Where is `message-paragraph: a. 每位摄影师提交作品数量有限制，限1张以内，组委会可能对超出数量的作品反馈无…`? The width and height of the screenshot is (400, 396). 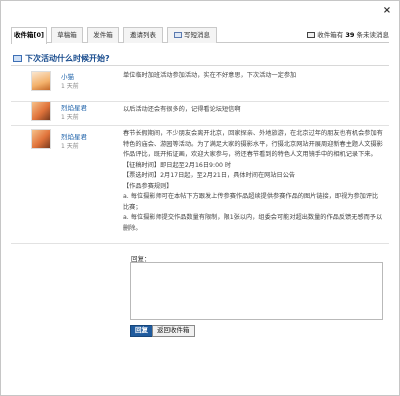 message-paragraph: a. 每位摄影师提交作品数量有限制，限1张以内，组委会可能对超出数量的作品反馈无… is located at coordinates (253, 223).